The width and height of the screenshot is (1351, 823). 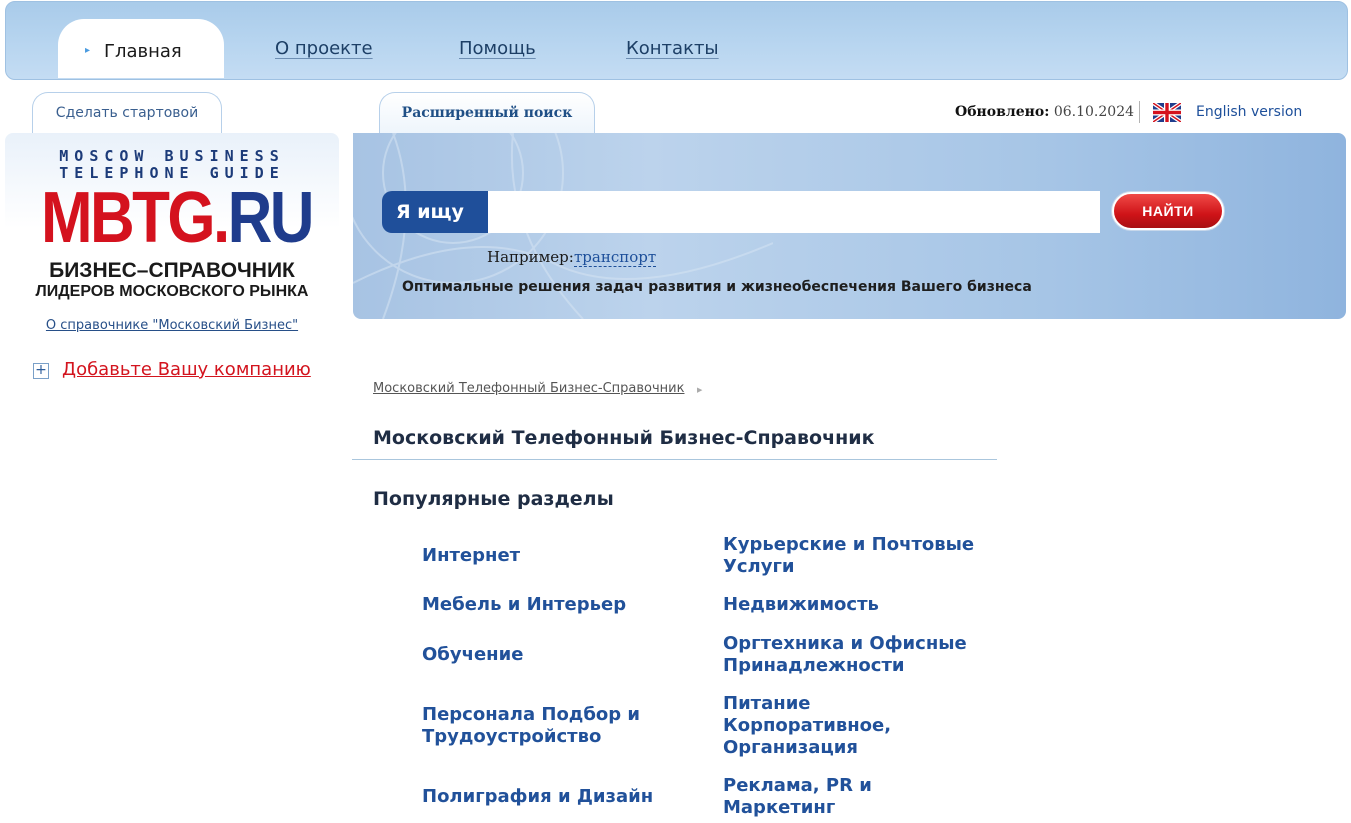 What do you see at coordinates (552, 797) in the screenshot?
I see `category-link: Полиграфия и Дизайн` at bounding box center [552, 797].